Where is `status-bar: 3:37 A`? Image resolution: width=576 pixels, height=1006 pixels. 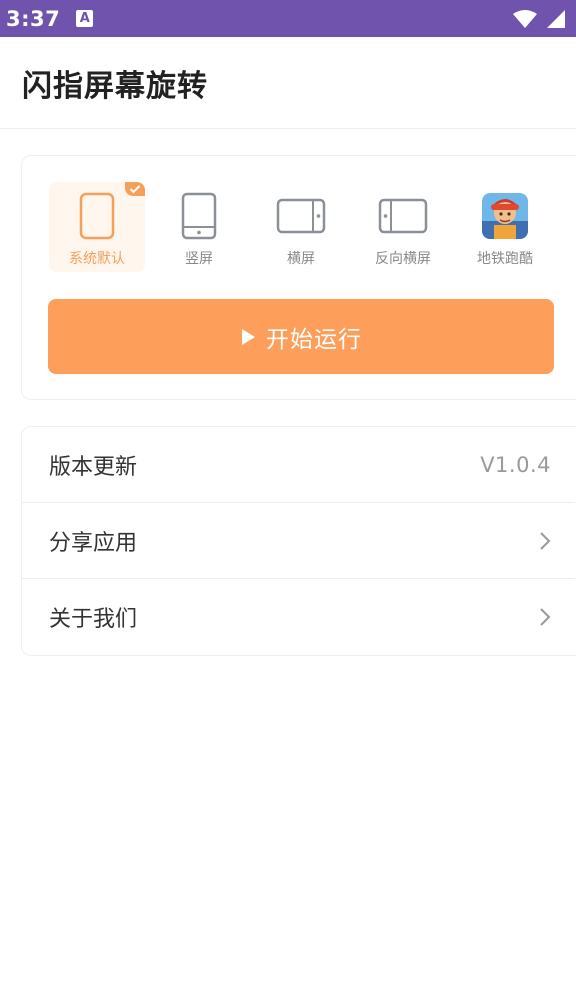
status-bar: 3:37 A is located at coordinates (288, 18).